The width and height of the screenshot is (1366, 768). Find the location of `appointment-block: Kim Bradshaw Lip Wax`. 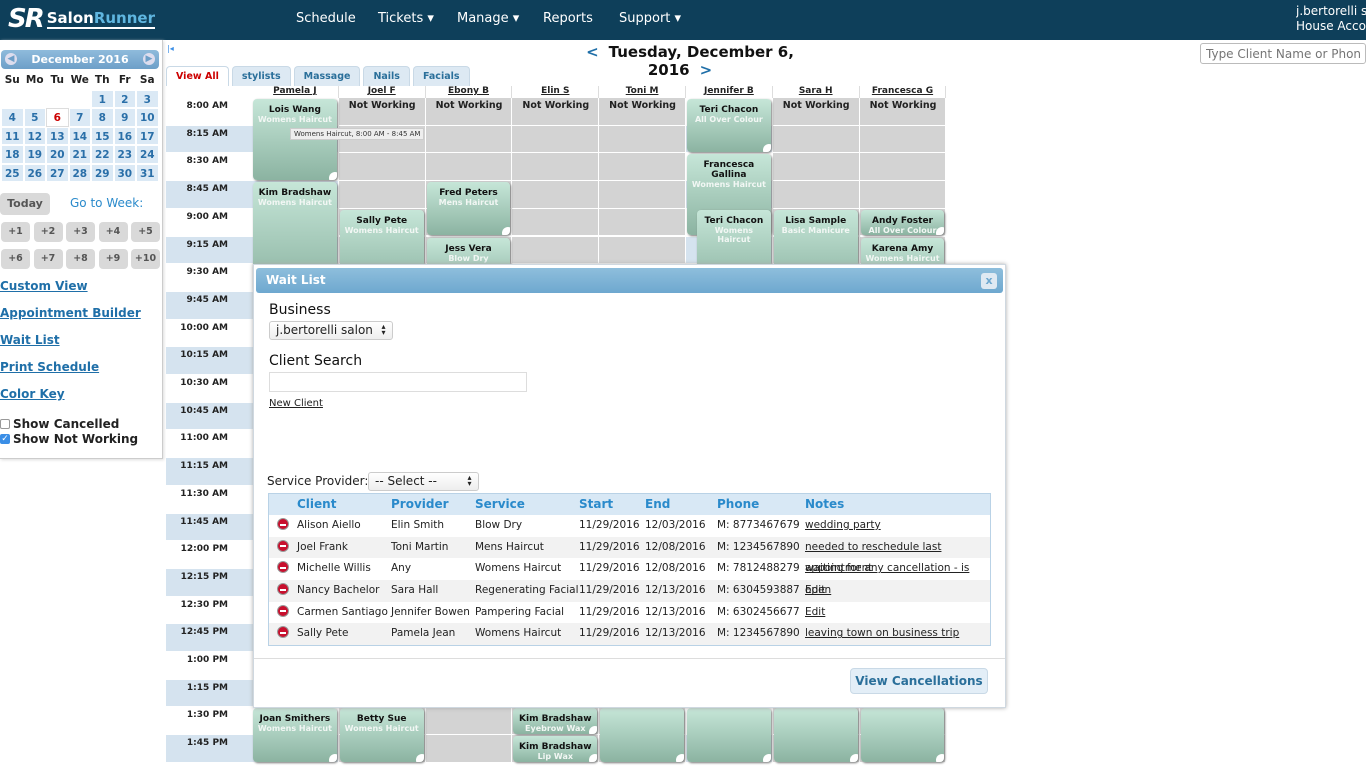

appointment-block: Kim Bradshaw Lip Wax is located at coordinates (555, 749).